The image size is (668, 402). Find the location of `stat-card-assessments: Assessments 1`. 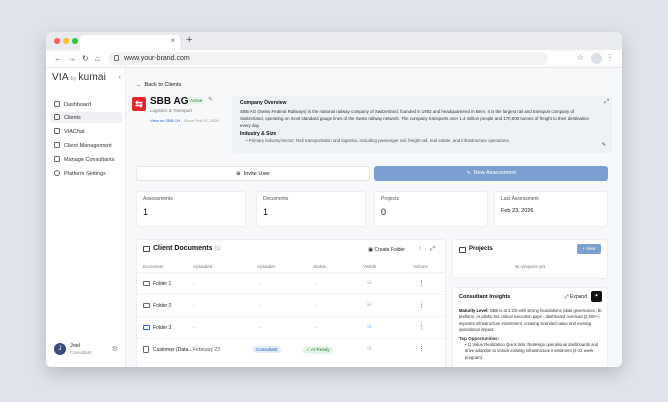

stat-card-assessments: Assessments 1 is located at coordinates (191, 209).